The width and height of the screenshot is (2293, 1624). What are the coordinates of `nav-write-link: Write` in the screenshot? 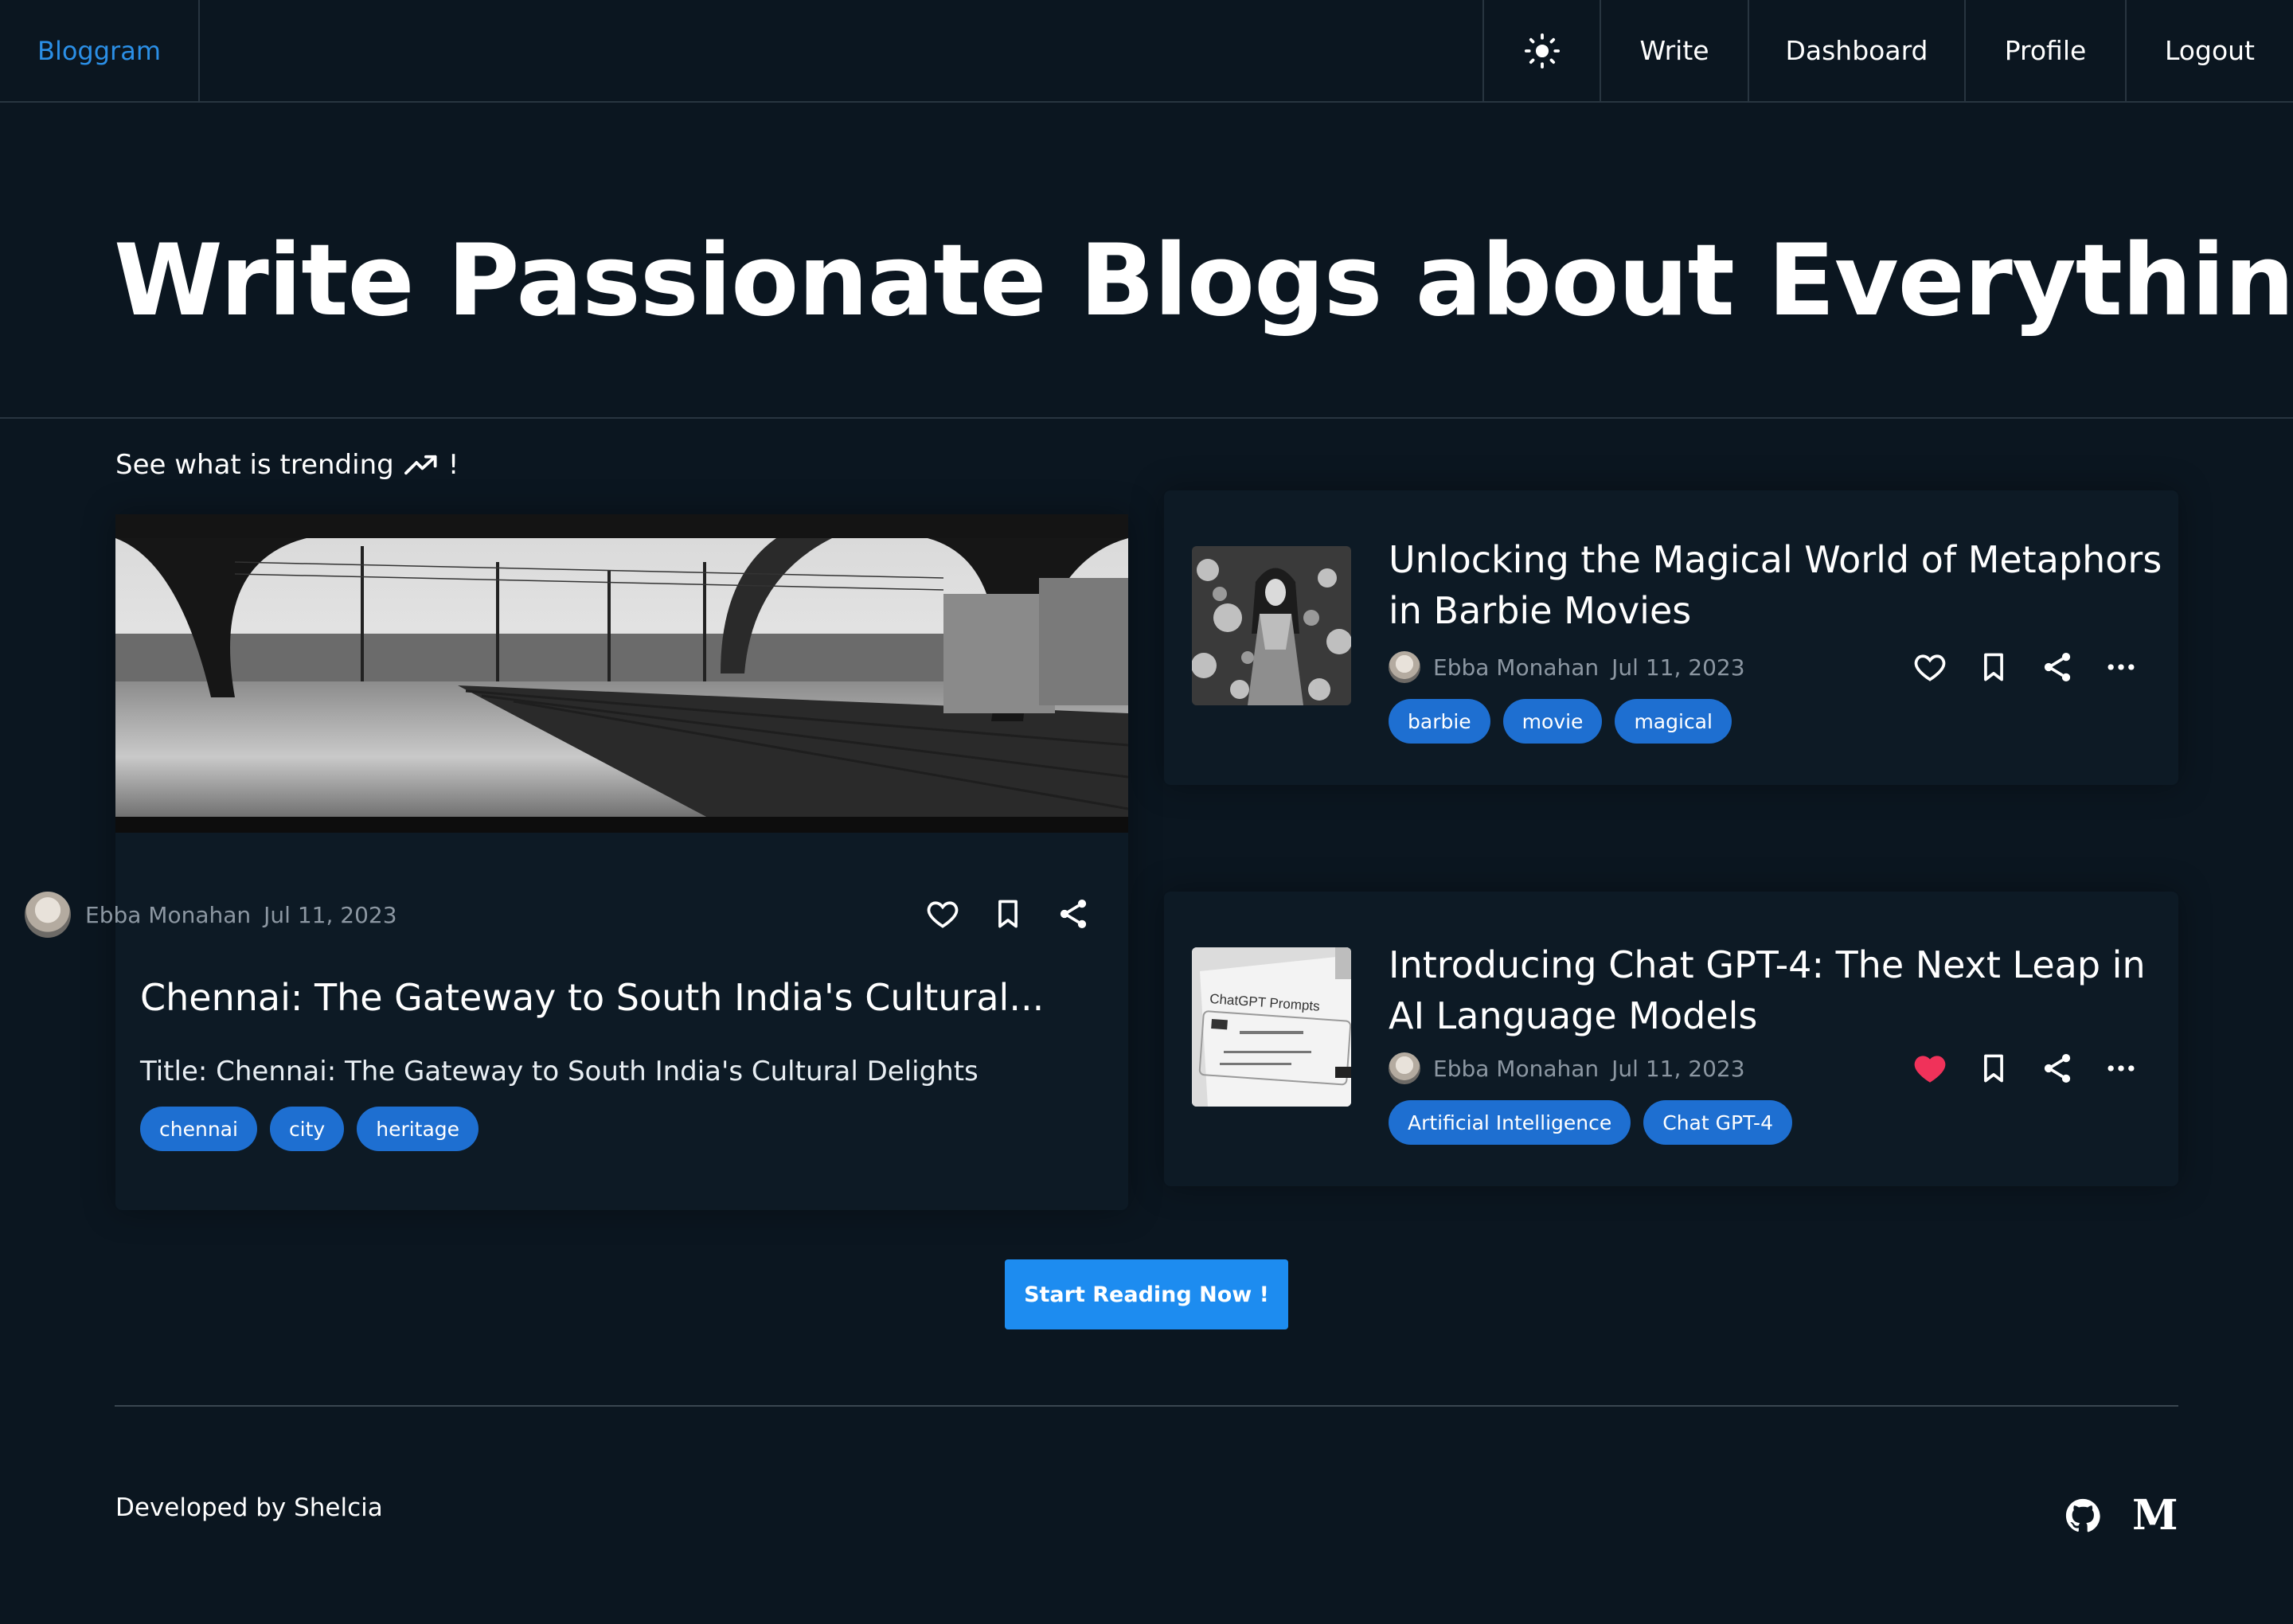 It's located at (1674, 50).